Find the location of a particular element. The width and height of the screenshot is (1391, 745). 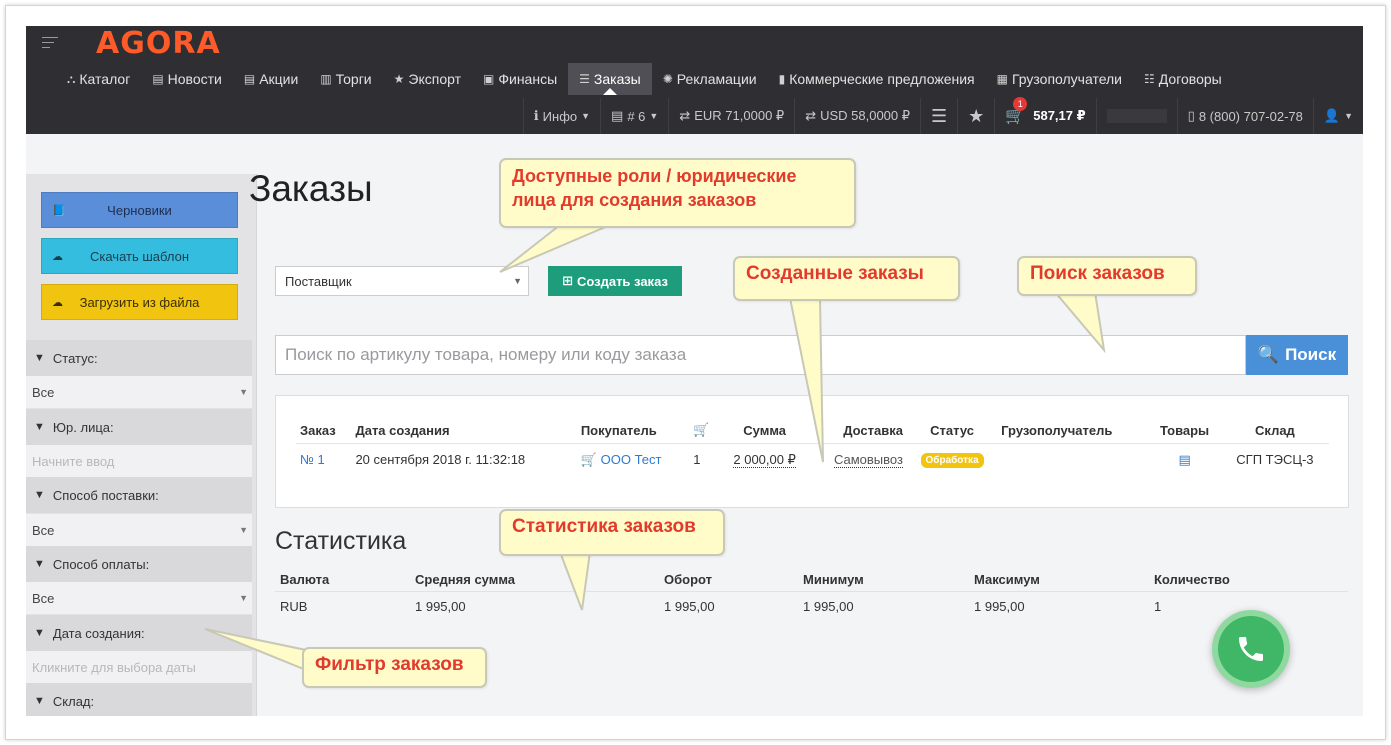

nav-item-label: Экспорт is located at coordinates (435, 79).